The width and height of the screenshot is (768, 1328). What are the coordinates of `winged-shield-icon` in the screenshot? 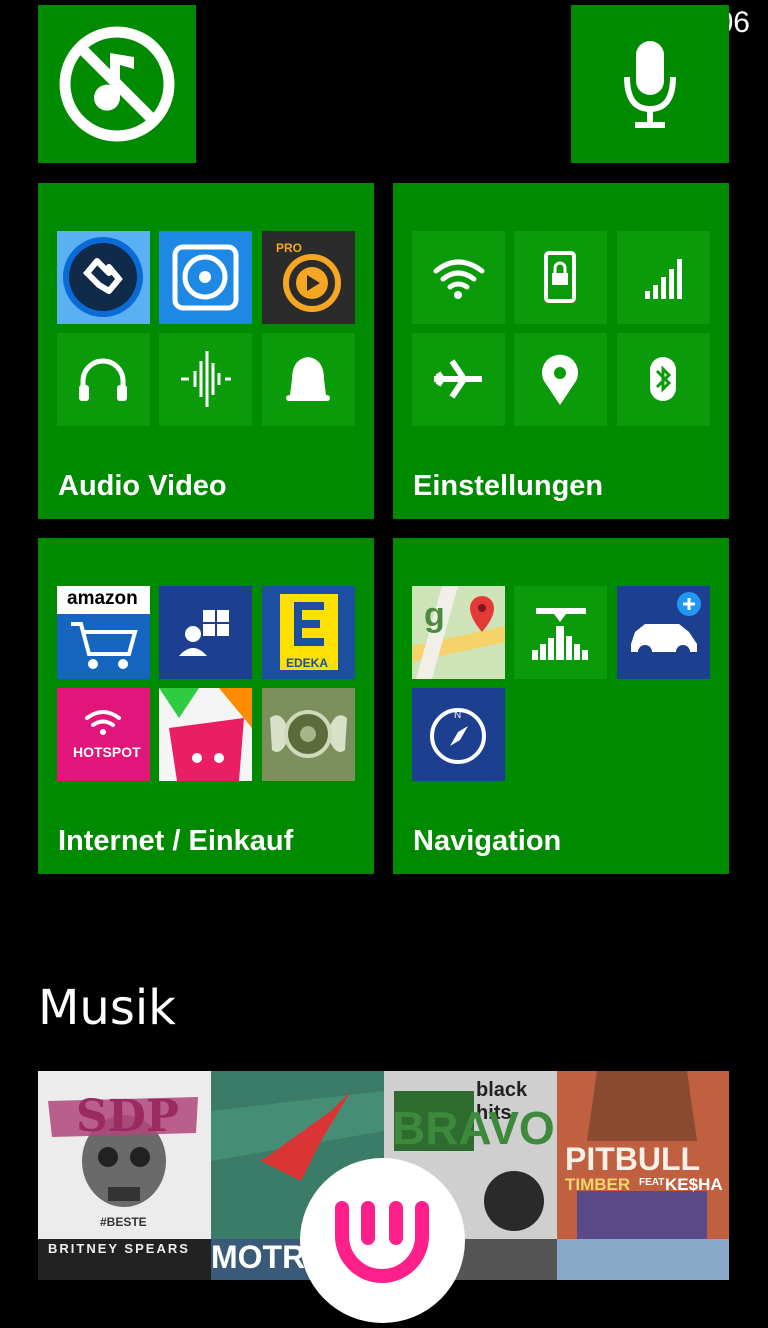 It's located at (308, 734).